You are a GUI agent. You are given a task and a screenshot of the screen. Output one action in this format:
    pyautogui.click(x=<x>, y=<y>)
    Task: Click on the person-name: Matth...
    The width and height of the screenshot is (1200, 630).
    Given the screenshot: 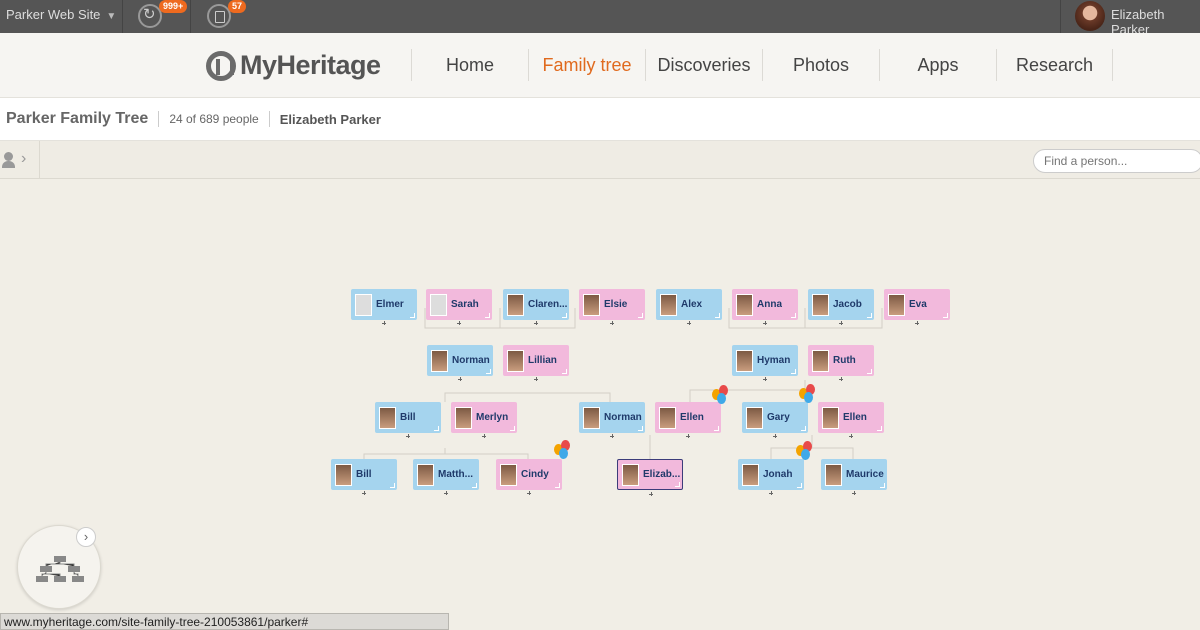 What is the action you would take?
    pyautogui.click(x=455, y=474)
    